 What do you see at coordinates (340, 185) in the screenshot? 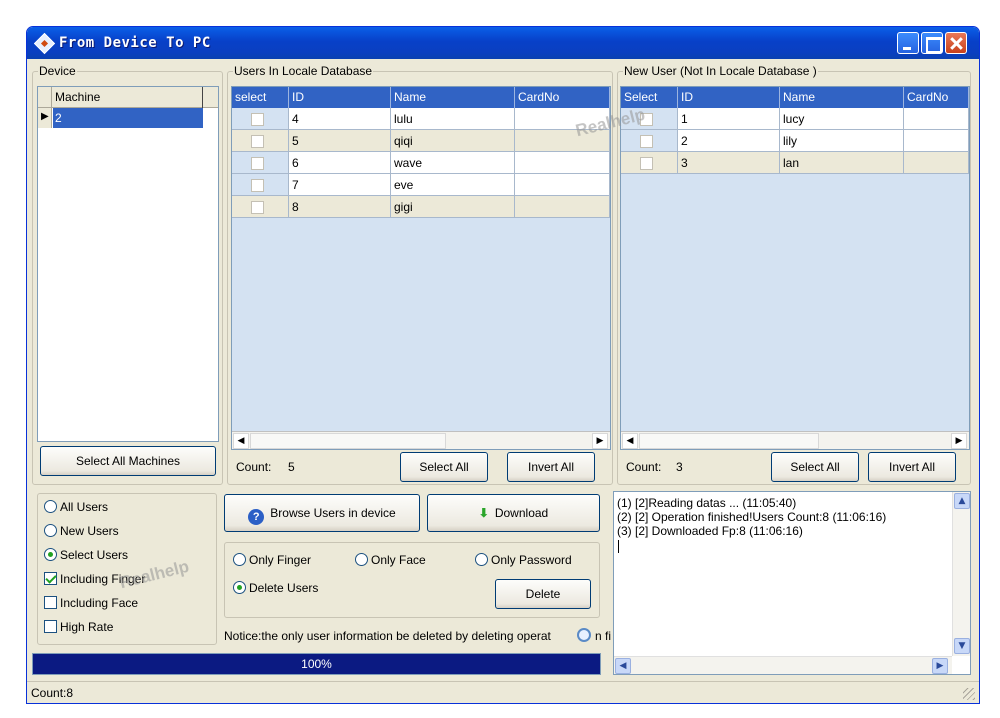
I see `row-id: 7` at bounding box center [340, 185].